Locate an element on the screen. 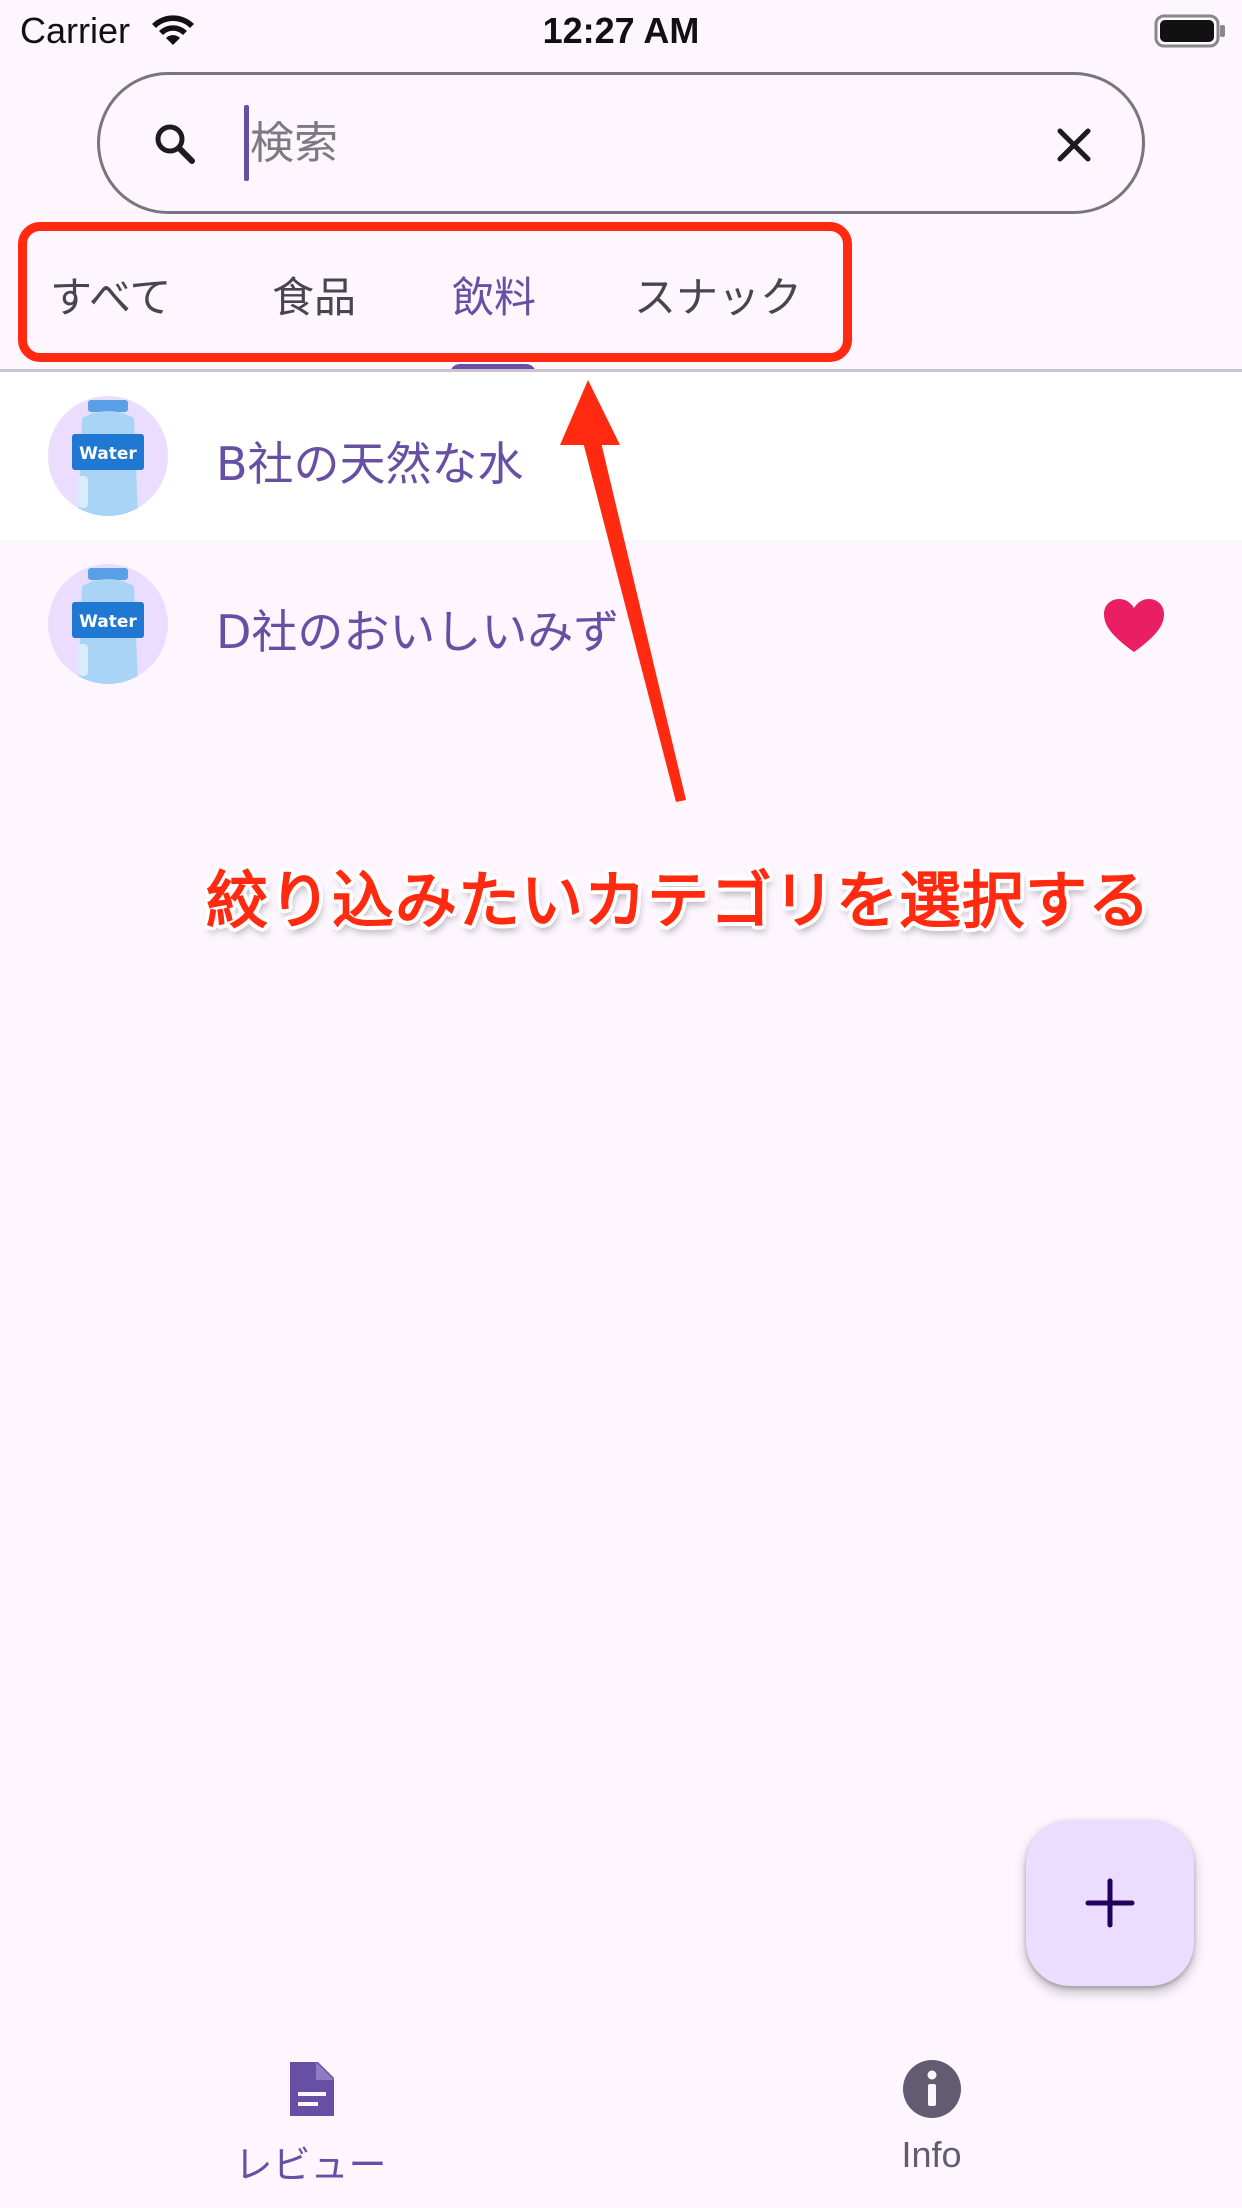  nav-item-info: Info is located at coordinates (931, 2119).